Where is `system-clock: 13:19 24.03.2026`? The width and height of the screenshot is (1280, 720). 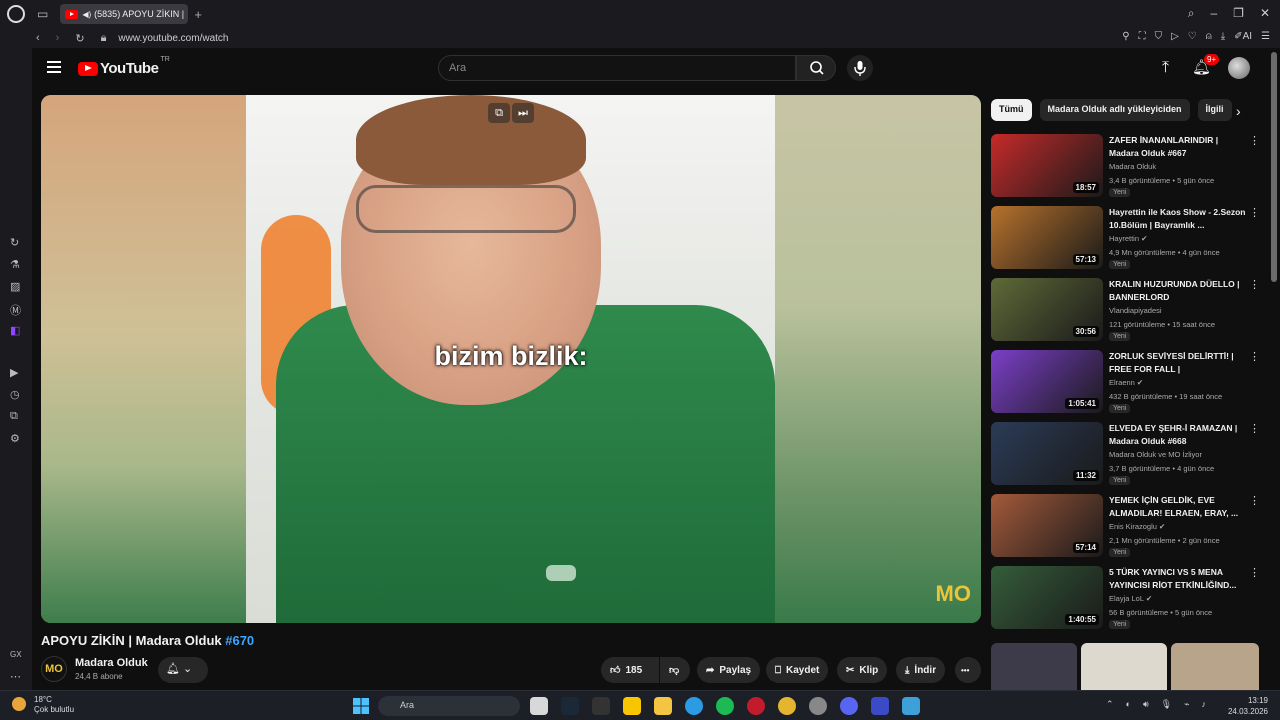
system-clock: 13:19 24.03.2026 is located at coordinates (1248, 706).